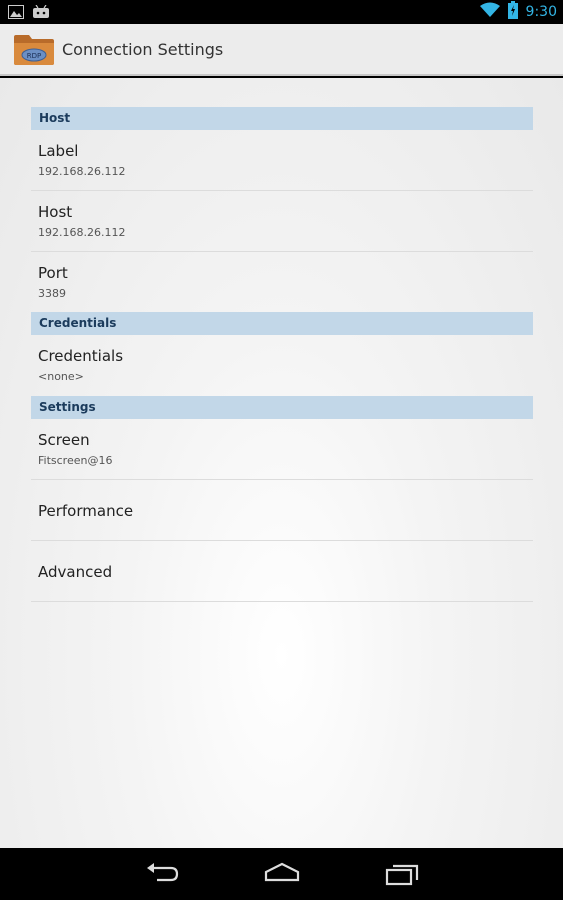 The image size is (563, 900). I want to click on pref-screen-summary: Fitscreen@16, so click(75, 460).